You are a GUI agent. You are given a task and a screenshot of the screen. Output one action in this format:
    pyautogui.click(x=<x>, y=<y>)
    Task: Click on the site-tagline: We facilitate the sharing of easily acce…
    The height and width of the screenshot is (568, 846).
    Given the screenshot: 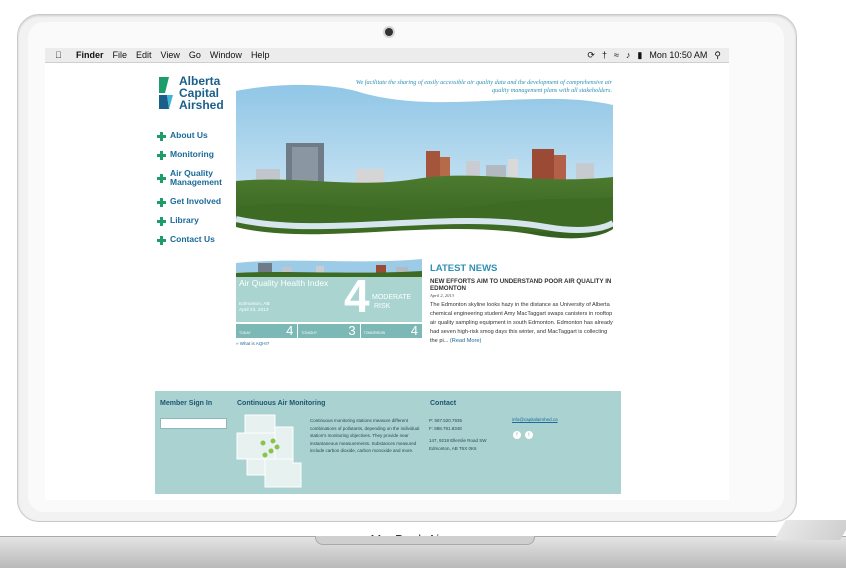 What is the action you would take?
    pyautogui.click(x=483, y=86)
    